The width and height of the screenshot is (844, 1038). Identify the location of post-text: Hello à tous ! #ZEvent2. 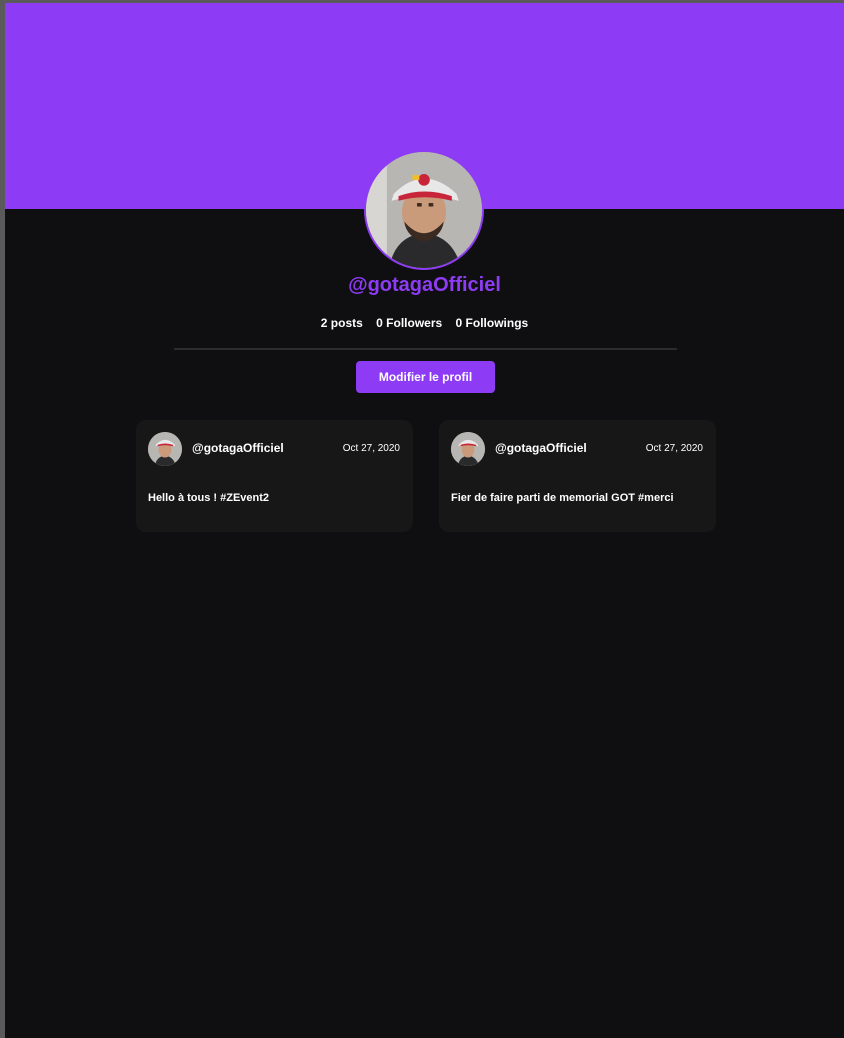
(209, 498).